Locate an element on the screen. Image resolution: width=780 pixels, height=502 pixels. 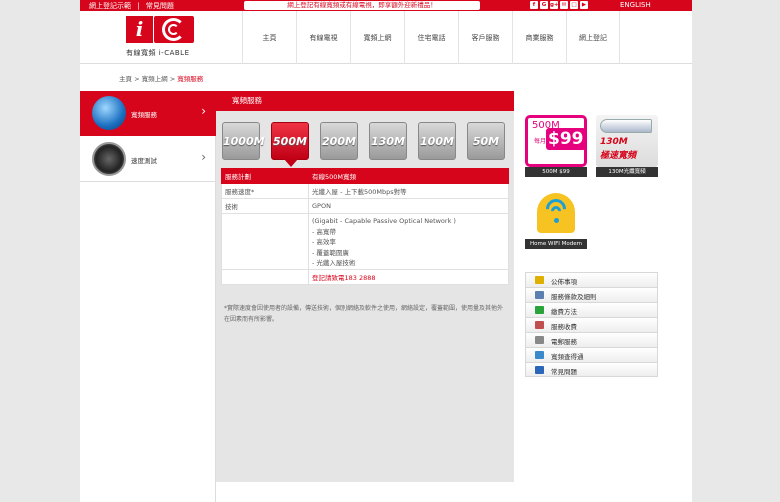
breadcrumb-section: 寬頻上網 is located at coordinates (155, 79).